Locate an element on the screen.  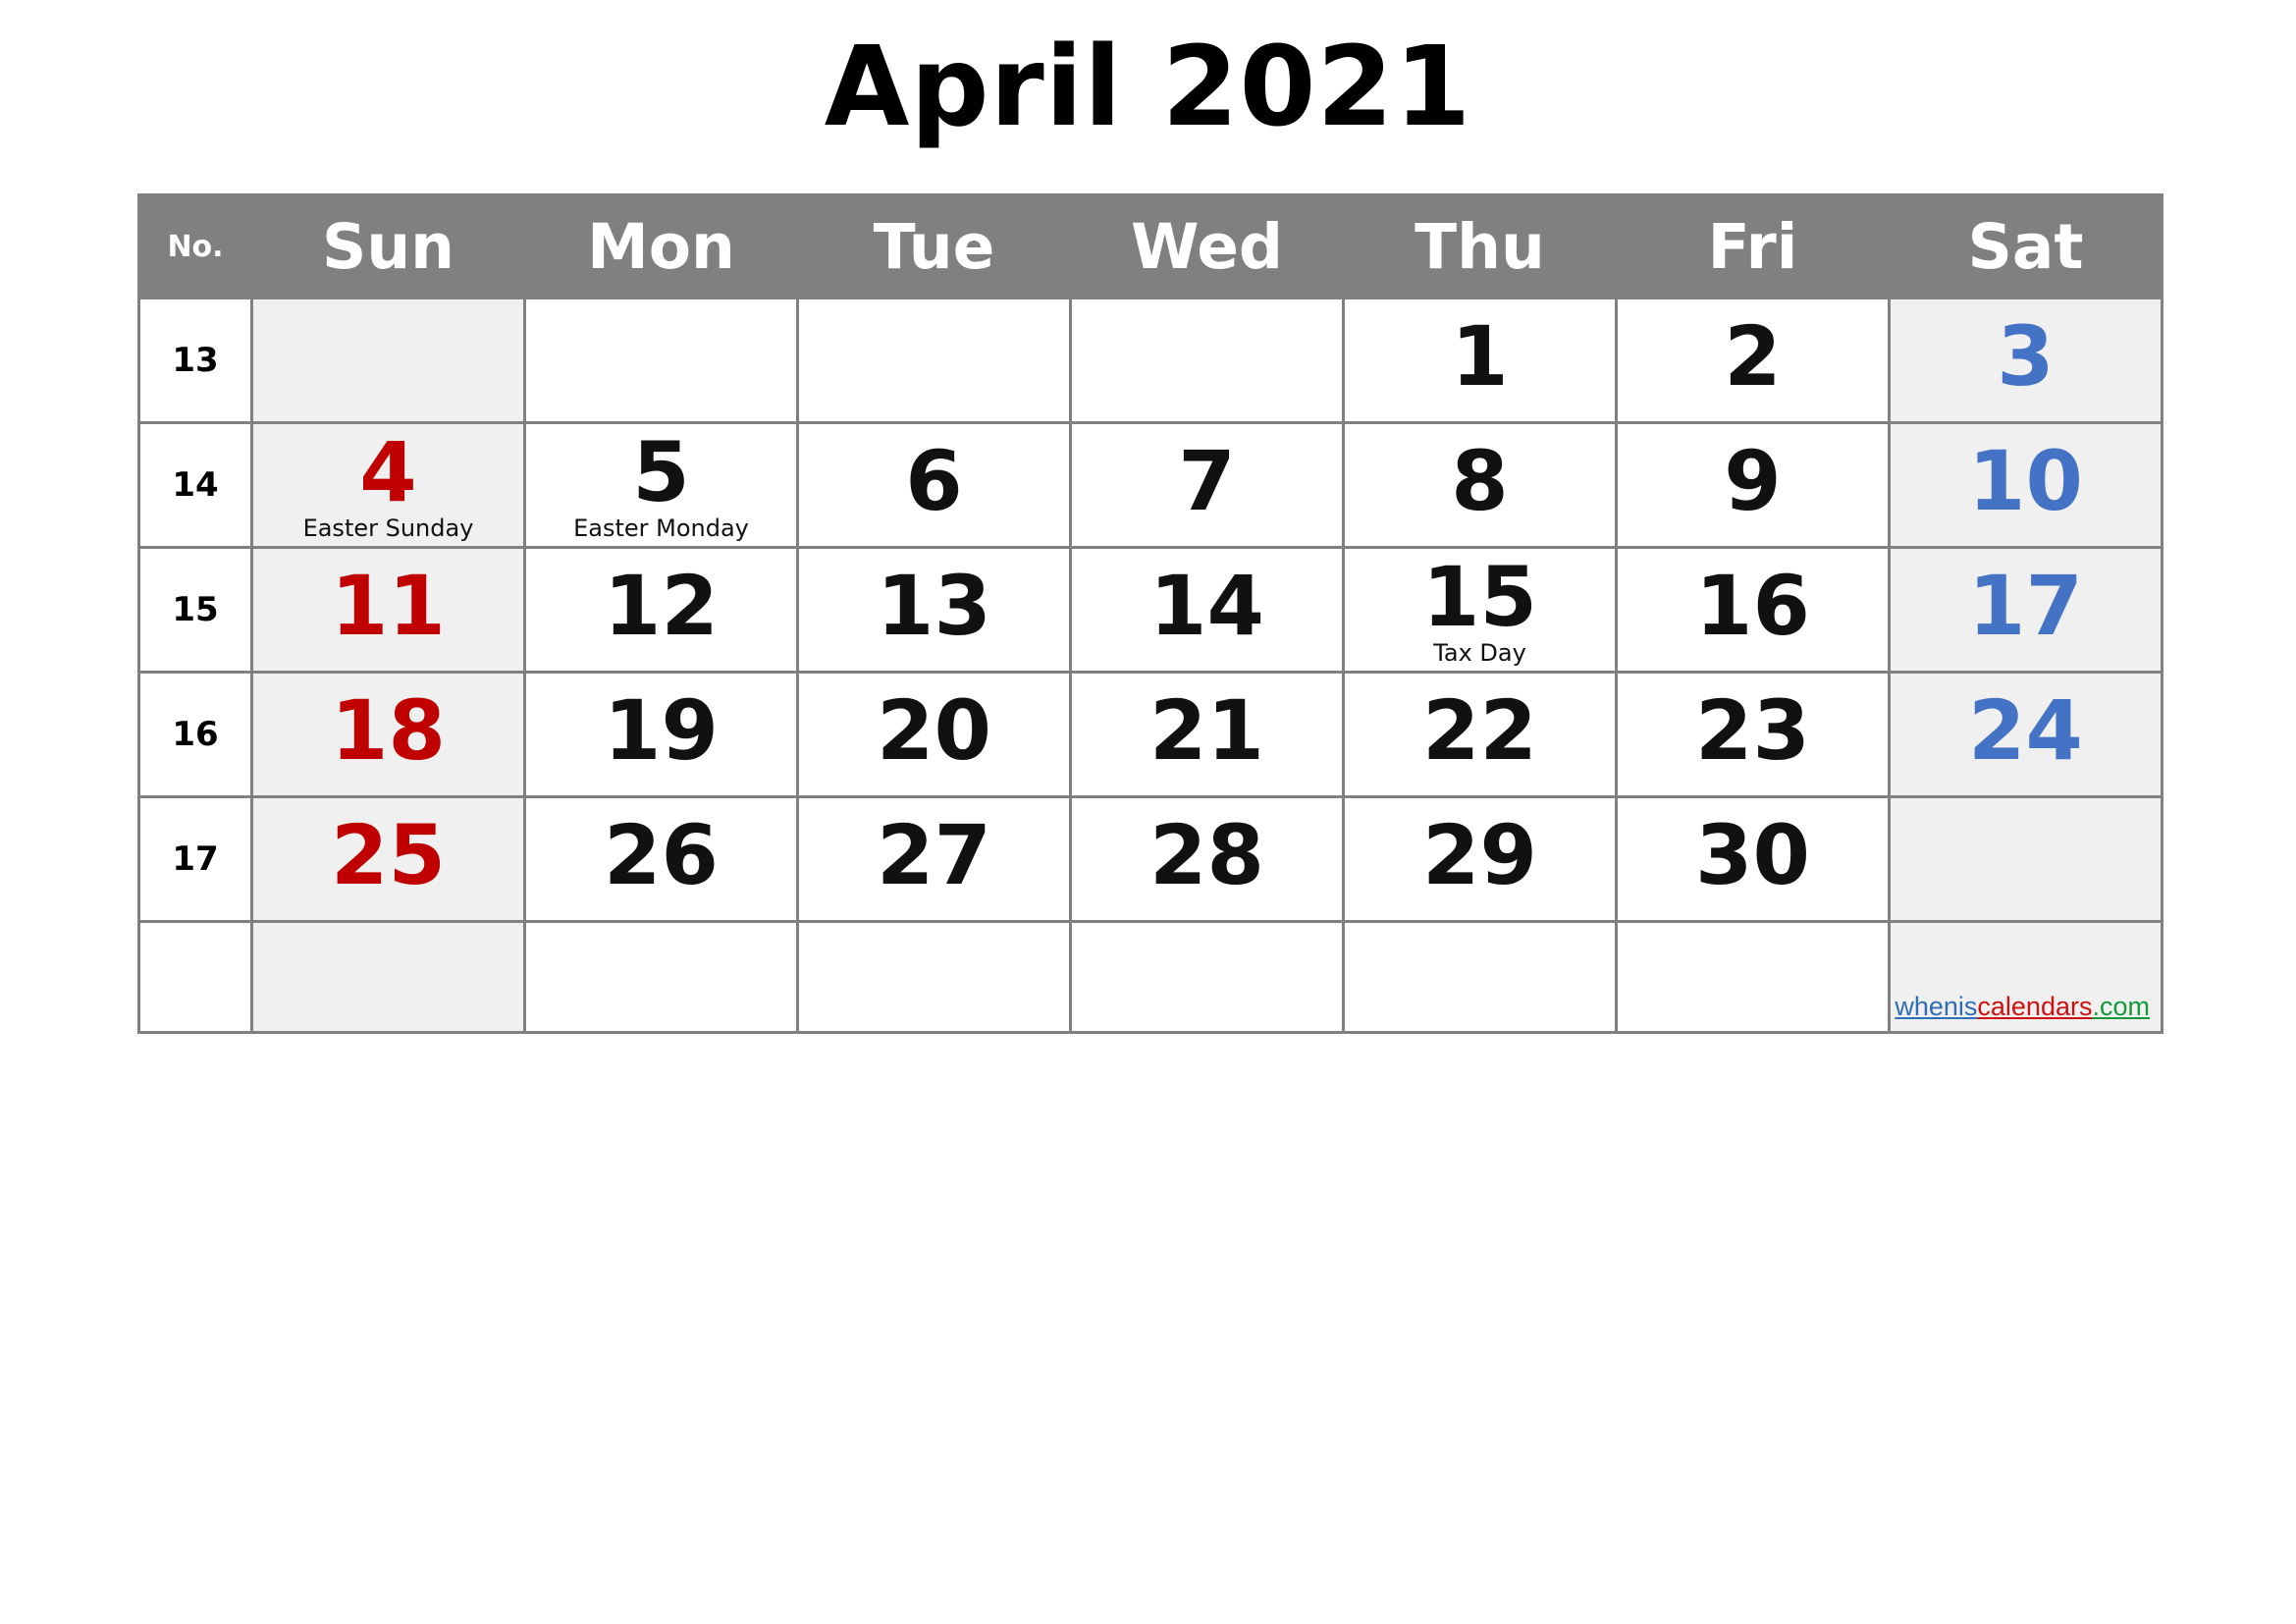
day-cell: 29 is located at coordinates (1480, 859).